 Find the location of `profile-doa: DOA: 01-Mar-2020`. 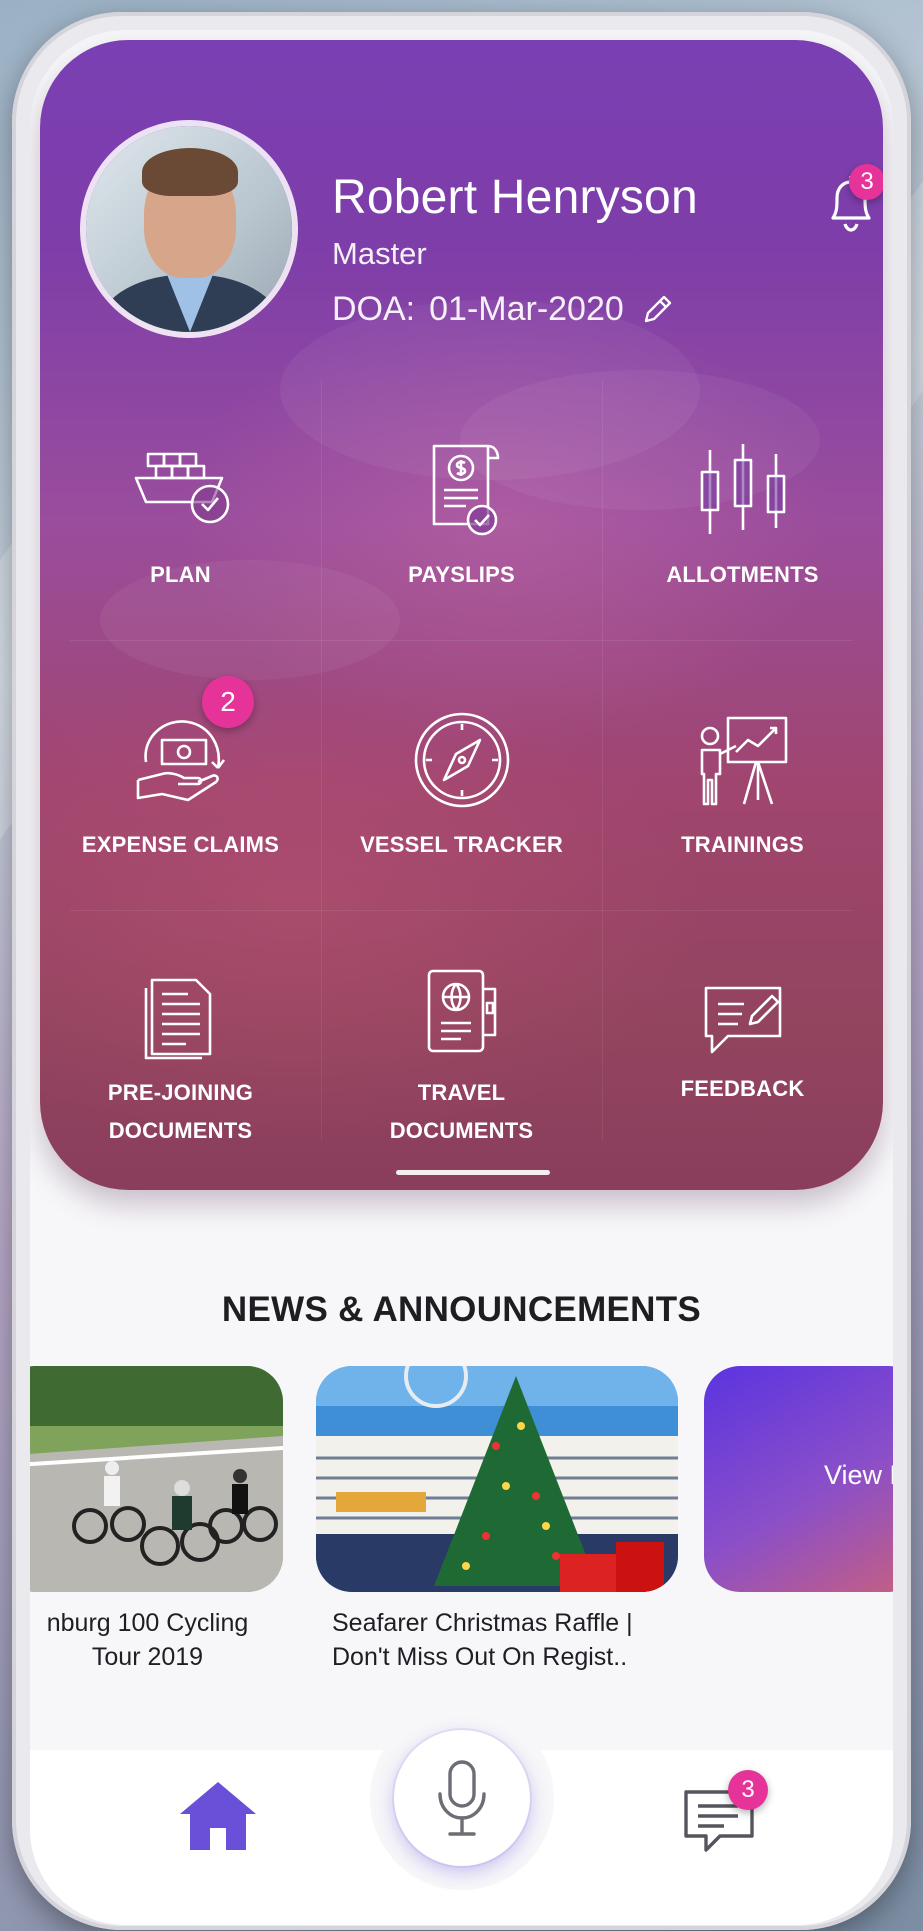

profile-doa: DOA: 01-Mar-2020 is located at coordinates (504, 309).